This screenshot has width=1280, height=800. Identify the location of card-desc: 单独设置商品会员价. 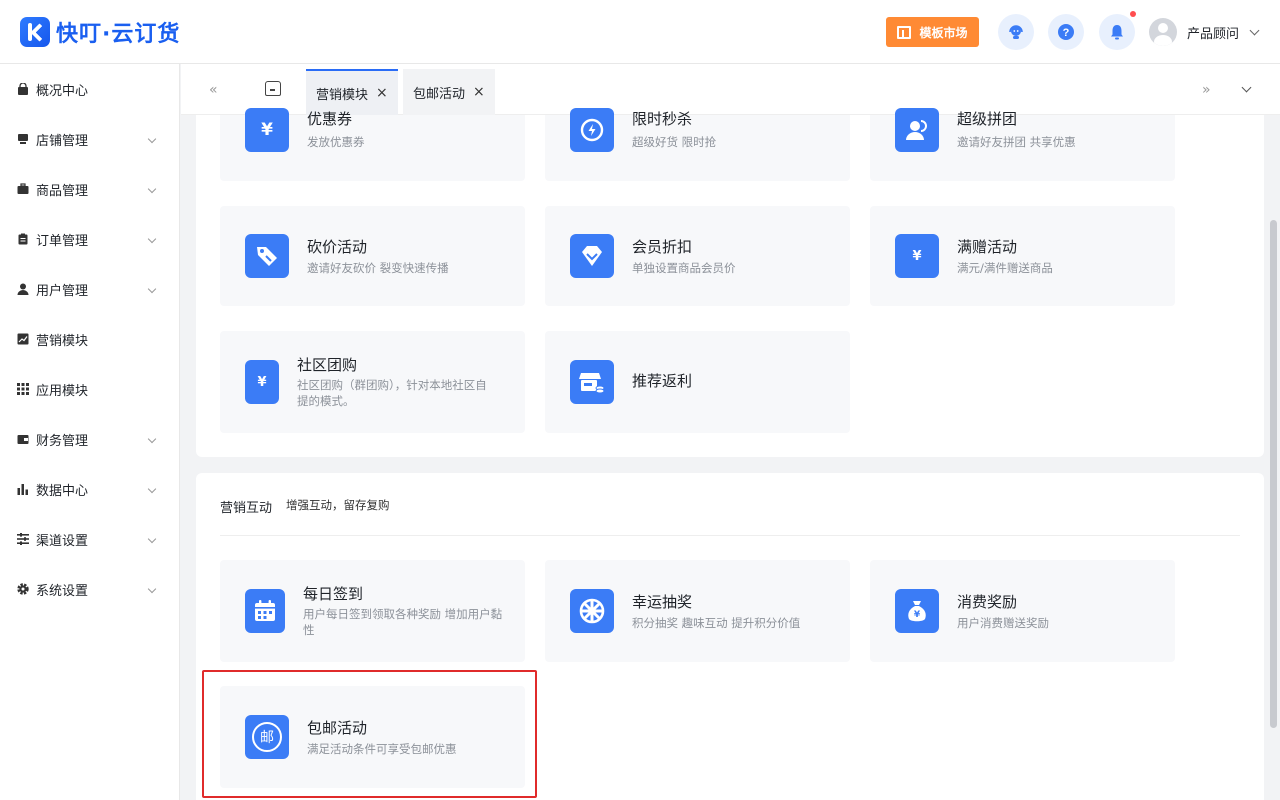
(684, 268).